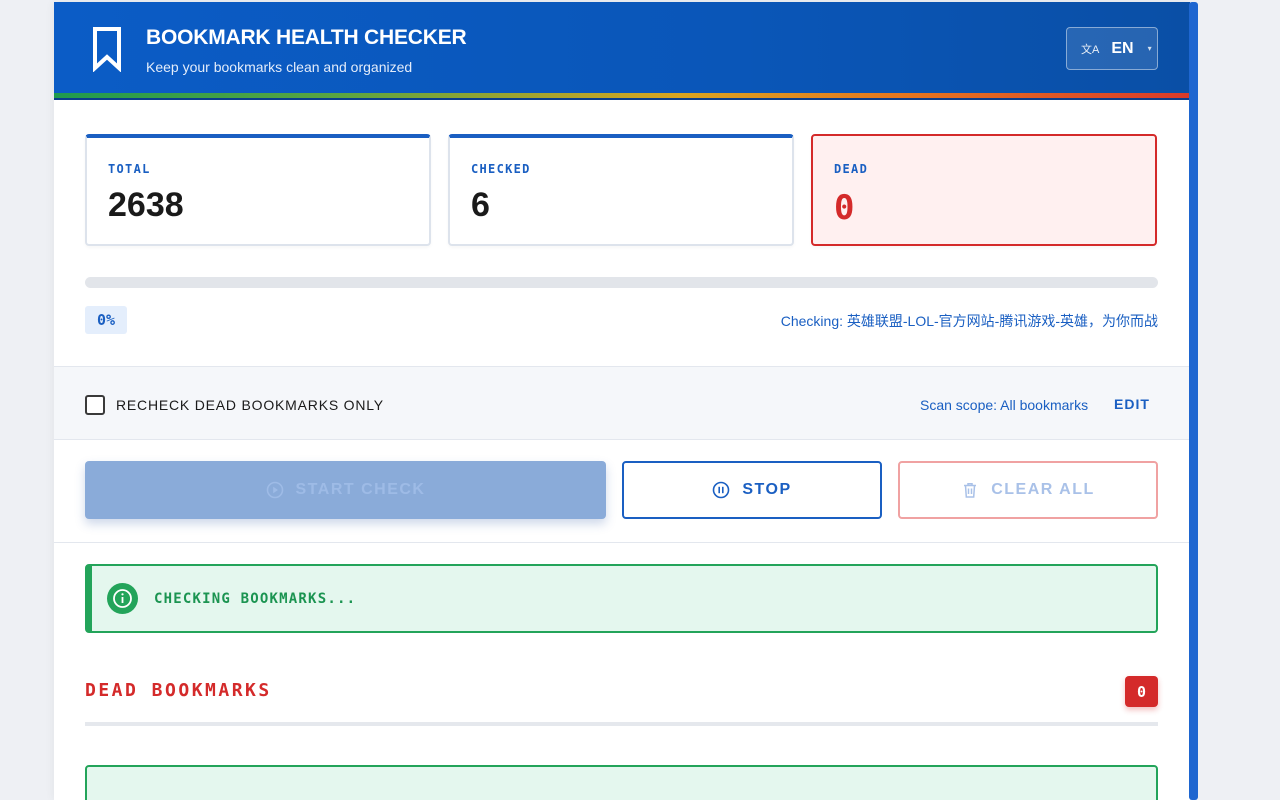  I want to click on pause-circle-icon, so click(721, 490).